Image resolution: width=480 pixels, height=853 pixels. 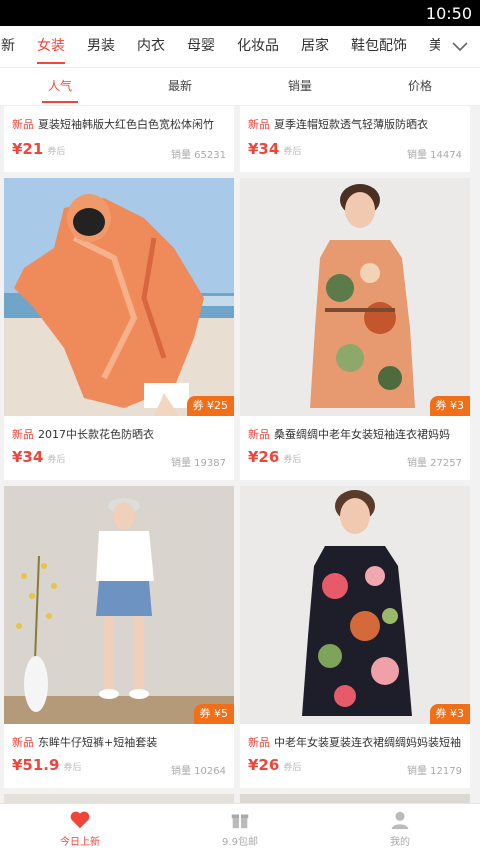 I want to click on product-title: 新品 夏装短袖韩版大红色白色宽松体闲竹, so click(x=113, y=124).